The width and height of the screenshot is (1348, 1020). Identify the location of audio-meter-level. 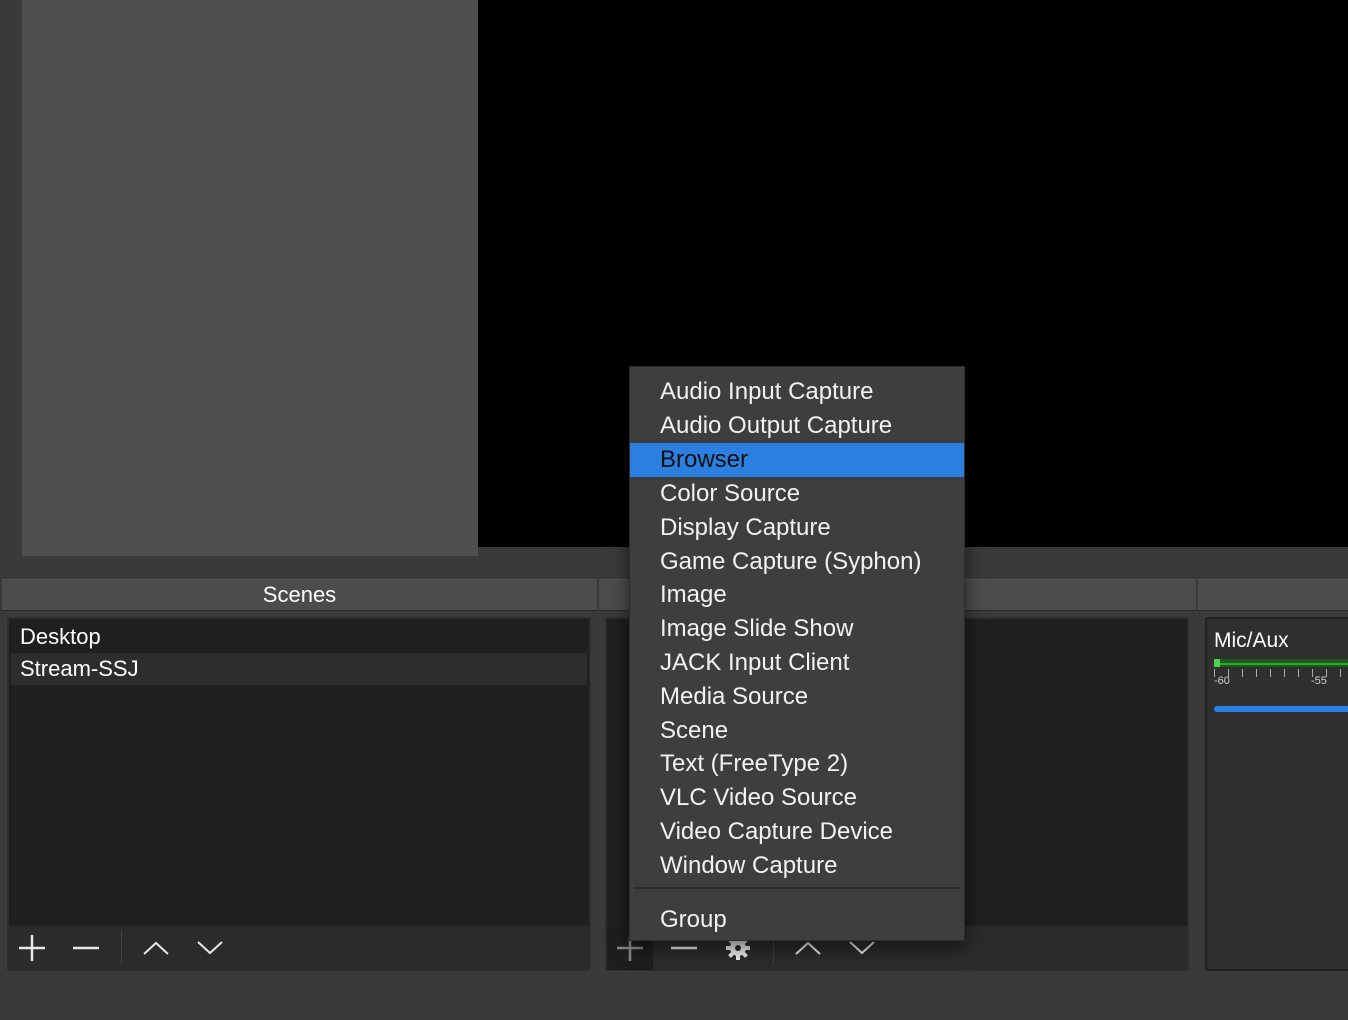
(1281, 664).